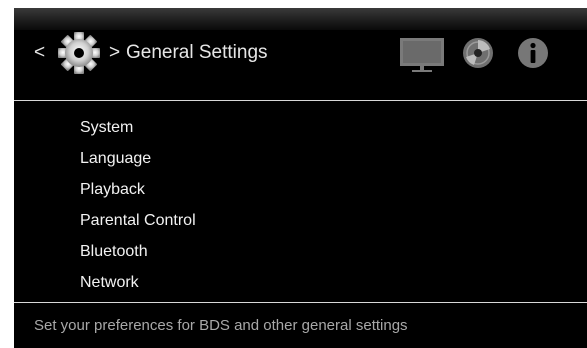 The image size is (587, 348). What do you see at coordinates (300, 158) in the screenshot?
I see `menu-item-language: Language` at bounding box center [300, 158].